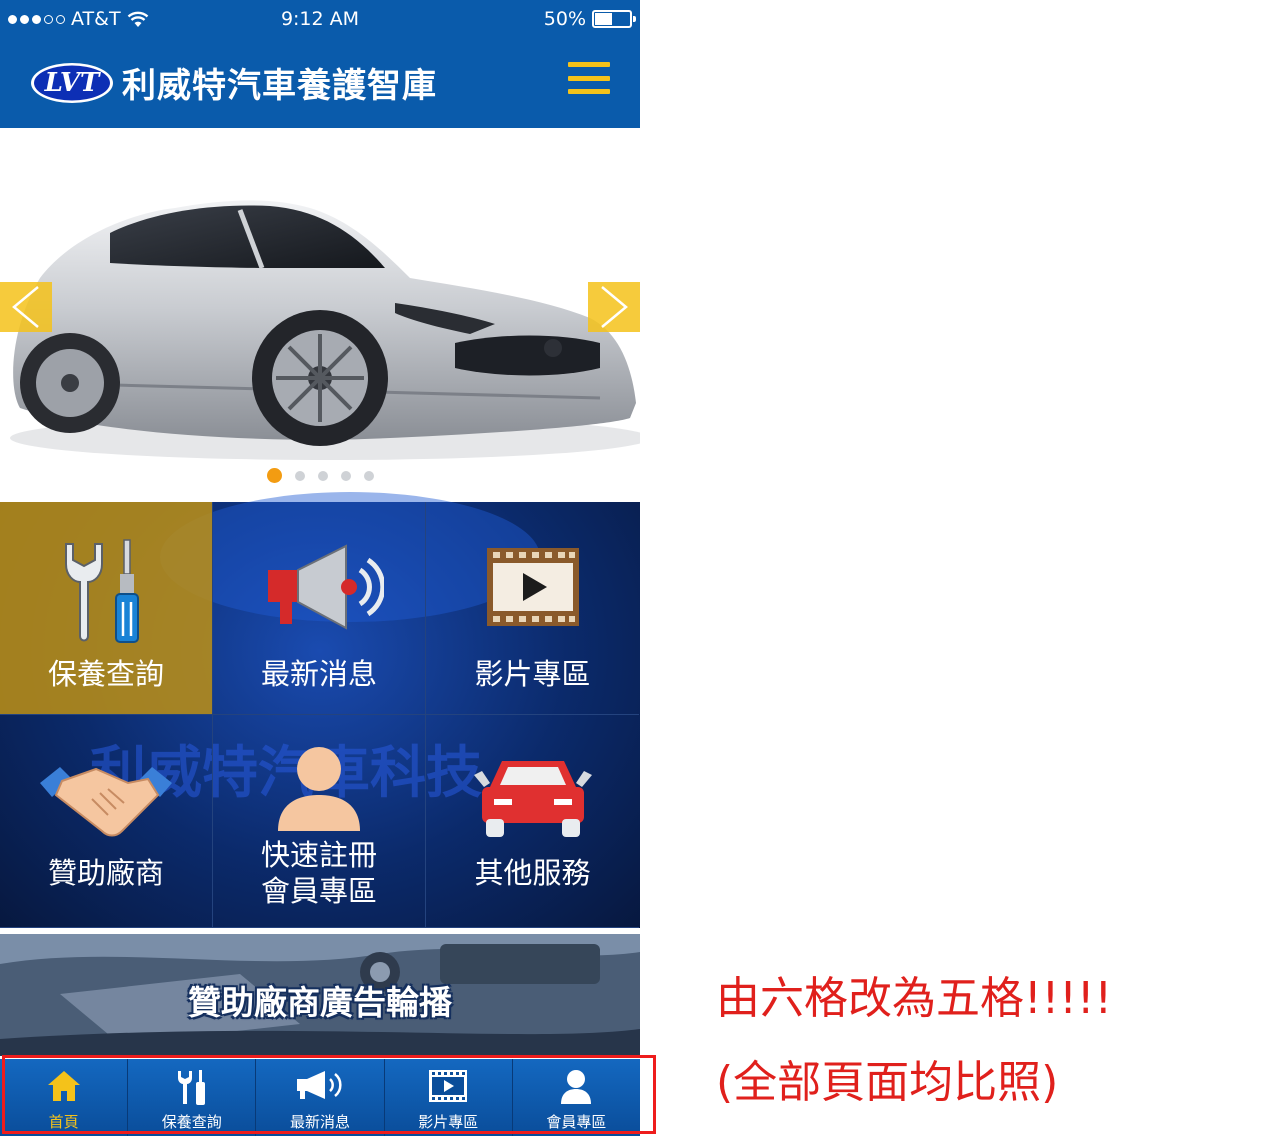 Image resolution: width=1280 pixels, height=1136 pixels. What do you see at coordinates (887, 1082) in the screenshot?
I see `annotation-subnote: (全部頁面均比照)` at bounding box center [887, 1082].